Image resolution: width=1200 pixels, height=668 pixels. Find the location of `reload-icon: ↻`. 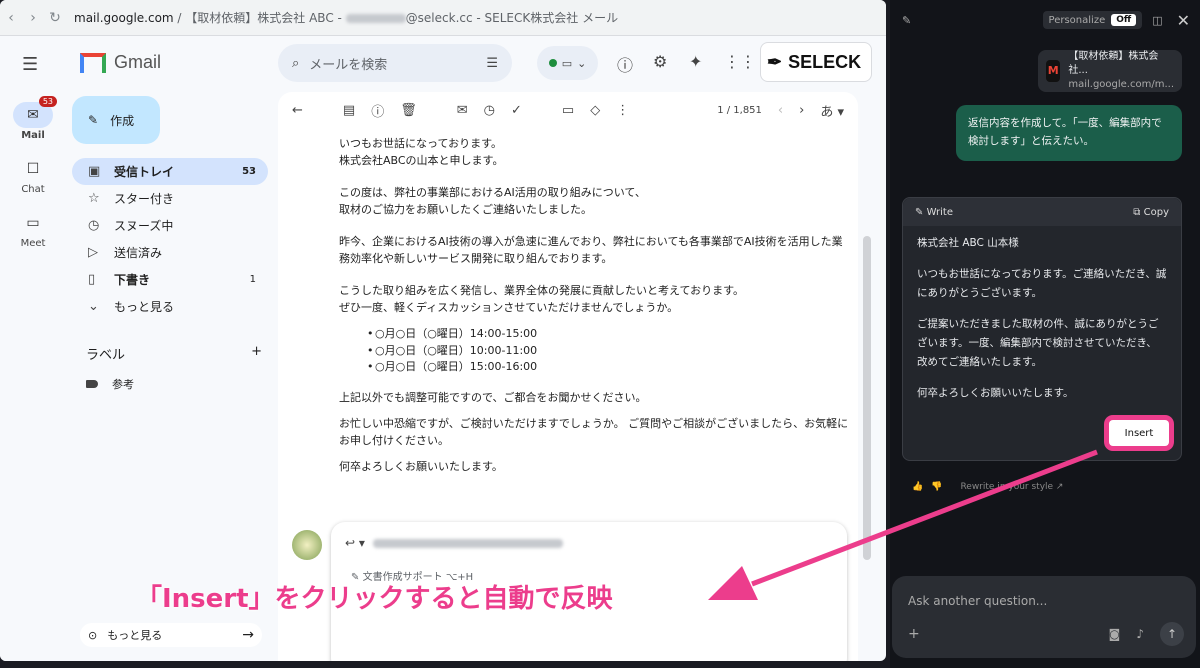

reload-icon: ↻ is located at coordinates (55, 18).